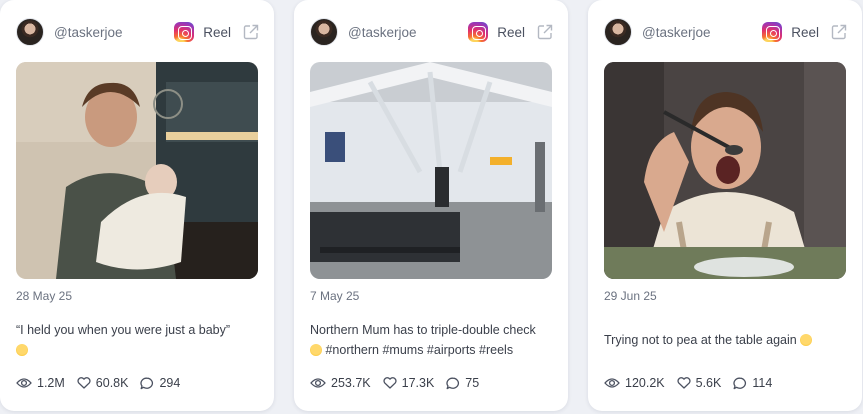 The height and width of the screenshot is (414, 863). I want to click on face-savoring-food-emoji, so click(806, 340).